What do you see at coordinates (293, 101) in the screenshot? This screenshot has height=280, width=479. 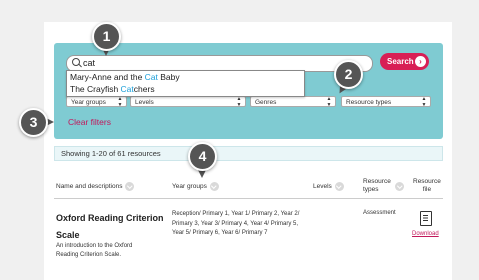 I see `genres-select: Genres ▲ ▼` at bounding box center [293, 101].